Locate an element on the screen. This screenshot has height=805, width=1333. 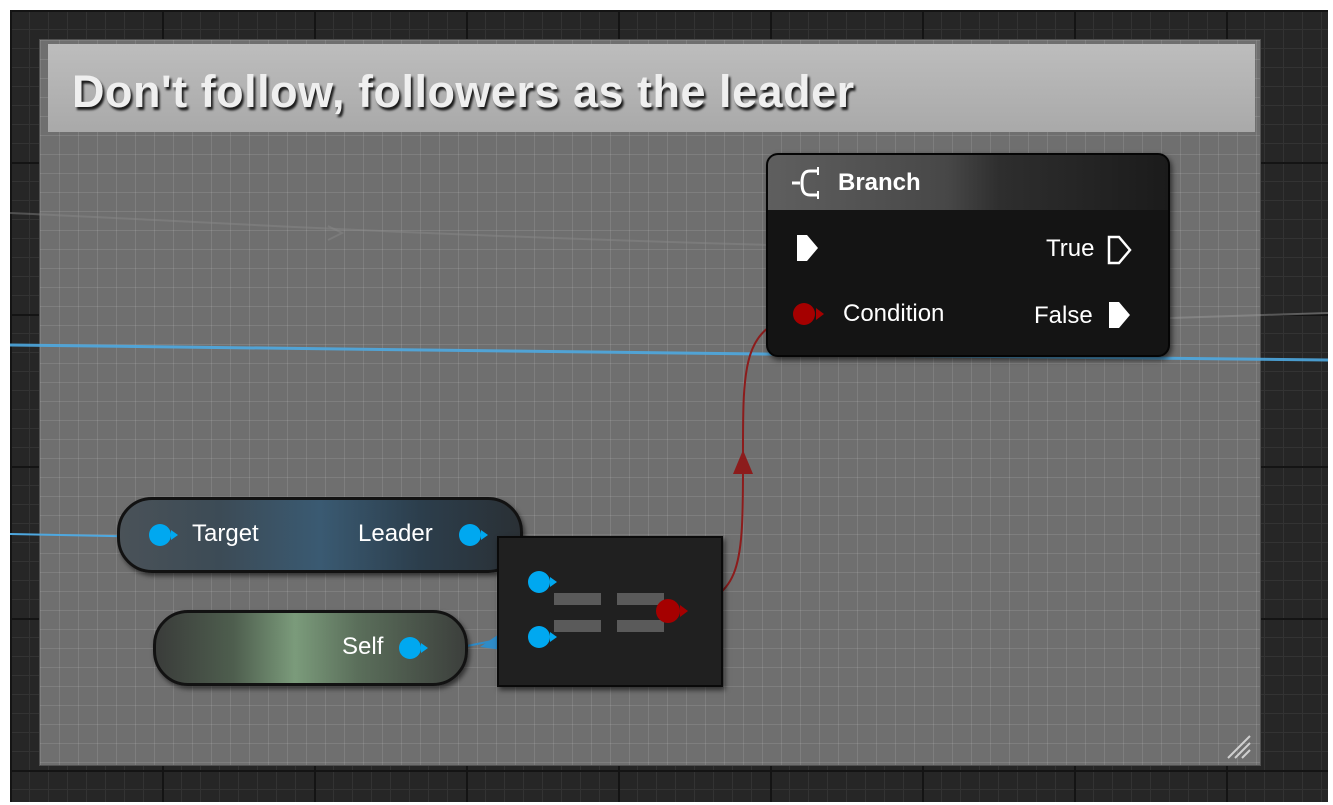
leader-output-pin is located at coordinates (474, 535).